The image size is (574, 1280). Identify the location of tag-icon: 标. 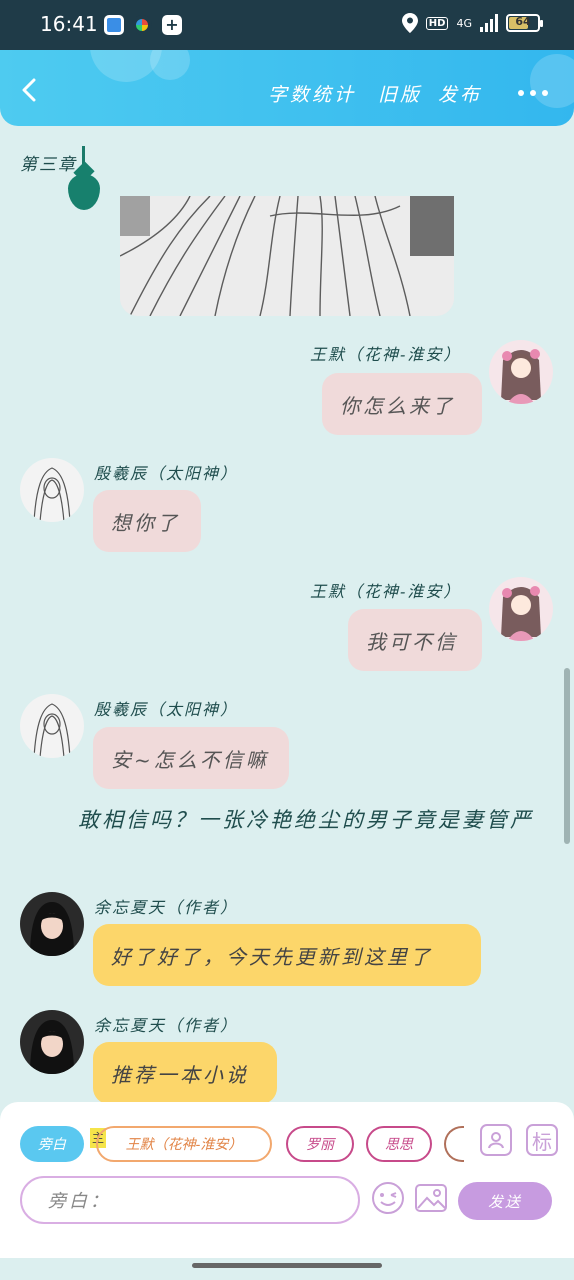
(542, 1140).